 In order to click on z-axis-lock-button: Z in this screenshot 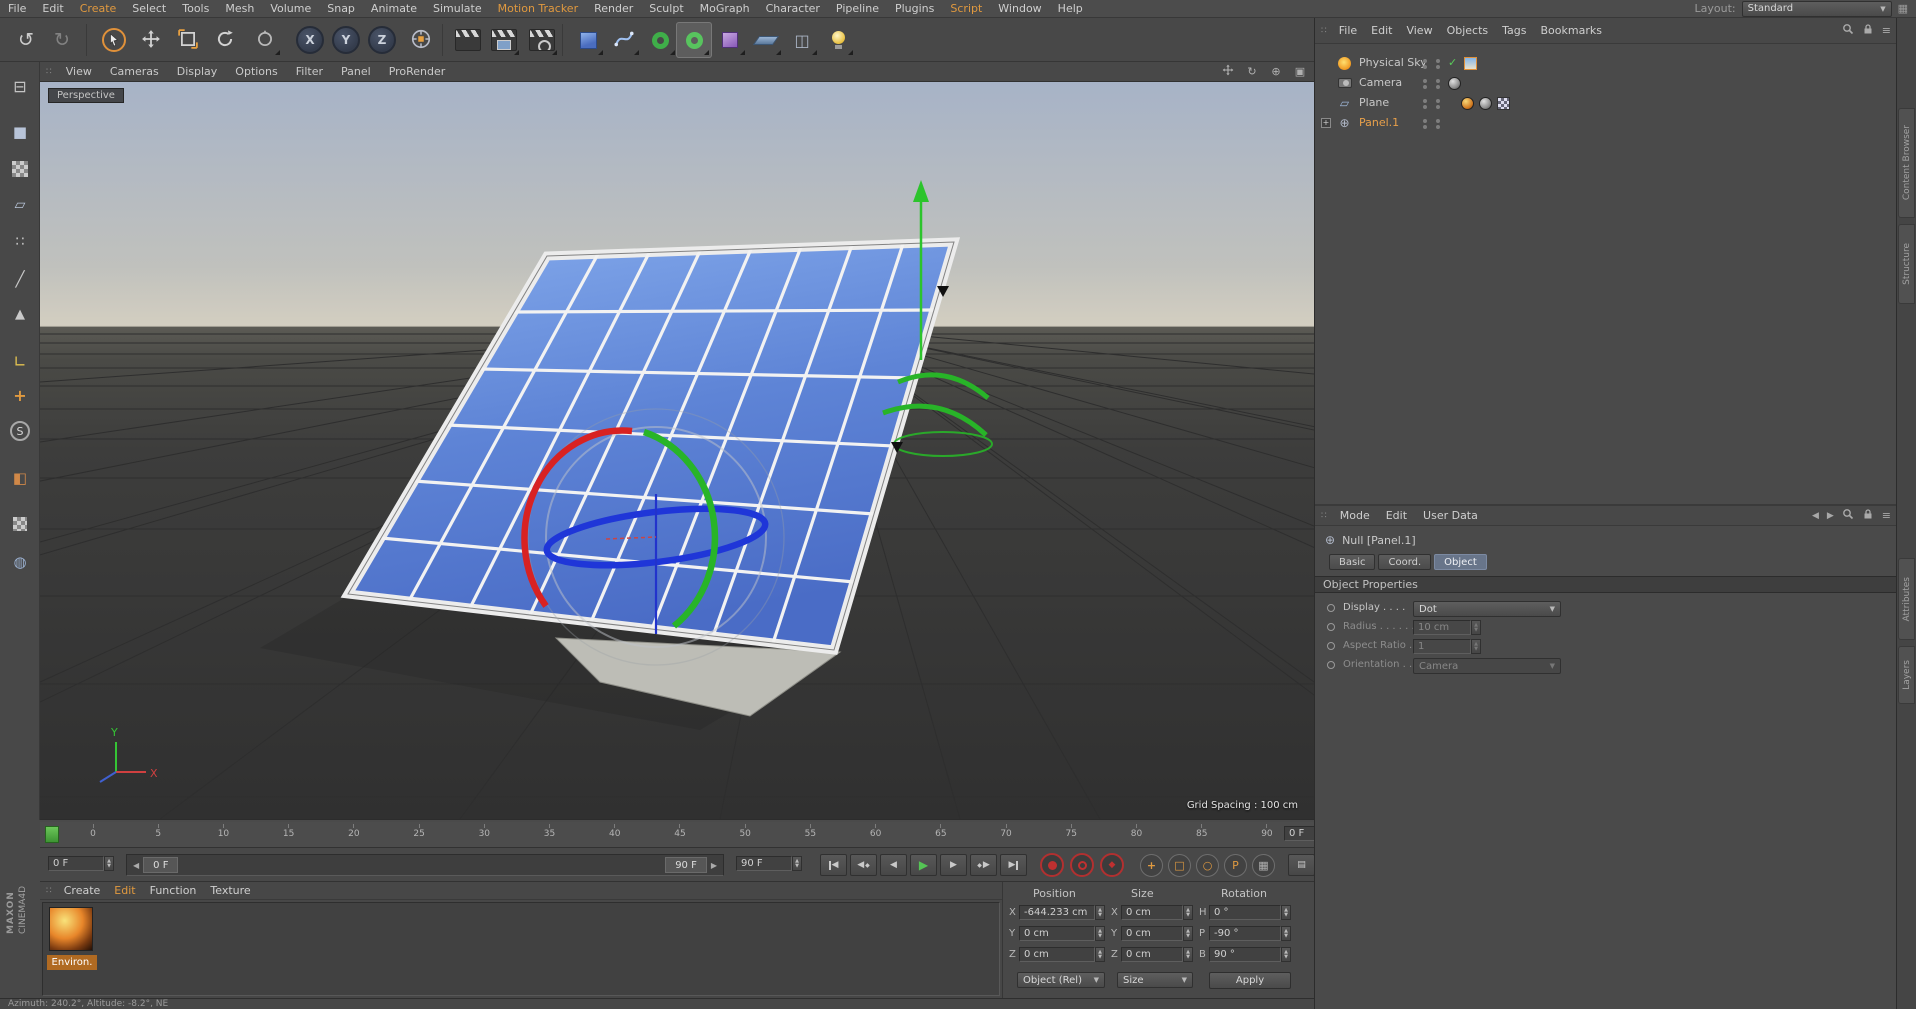, I will do `click(382, 40)`.